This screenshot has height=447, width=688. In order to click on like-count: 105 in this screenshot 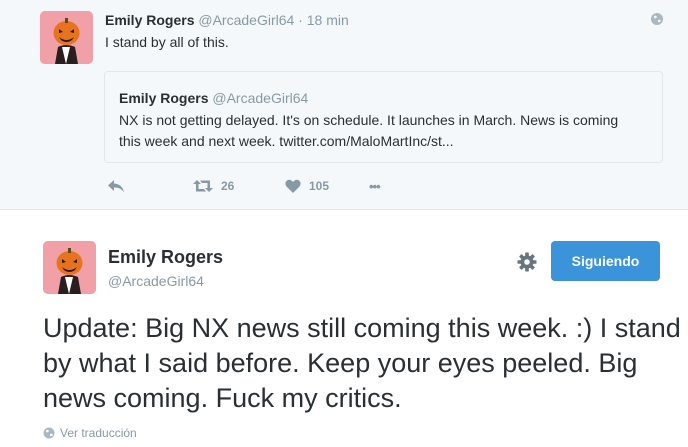, I will do `click(319, 186)`.